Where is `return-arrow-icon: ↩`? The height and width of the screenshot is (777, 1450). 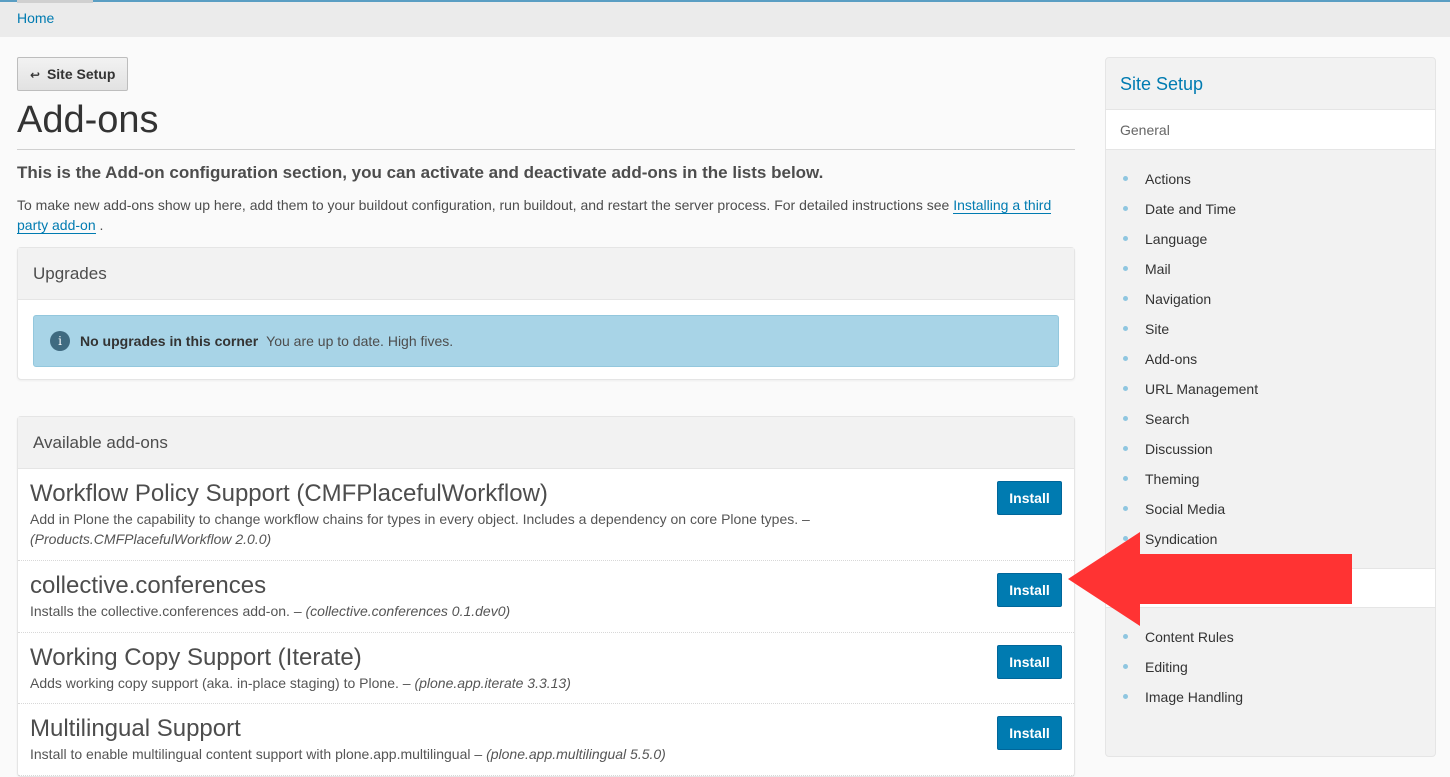
return-arrow-icon: ↩ is located at coordinates (35, 75).